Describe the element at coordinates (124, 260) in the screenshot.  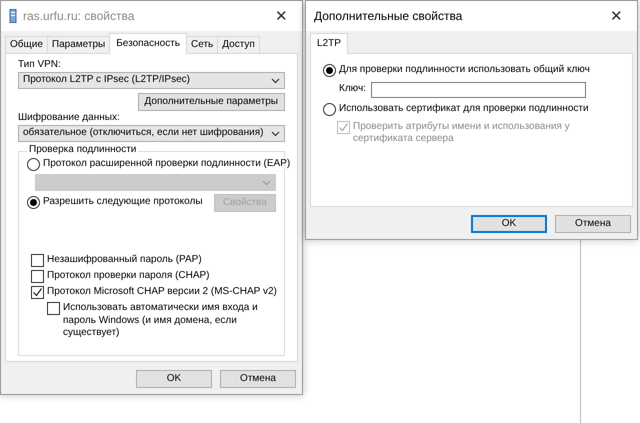
I see `option-label: Незашифрованный пароль (PAP)` at that location.